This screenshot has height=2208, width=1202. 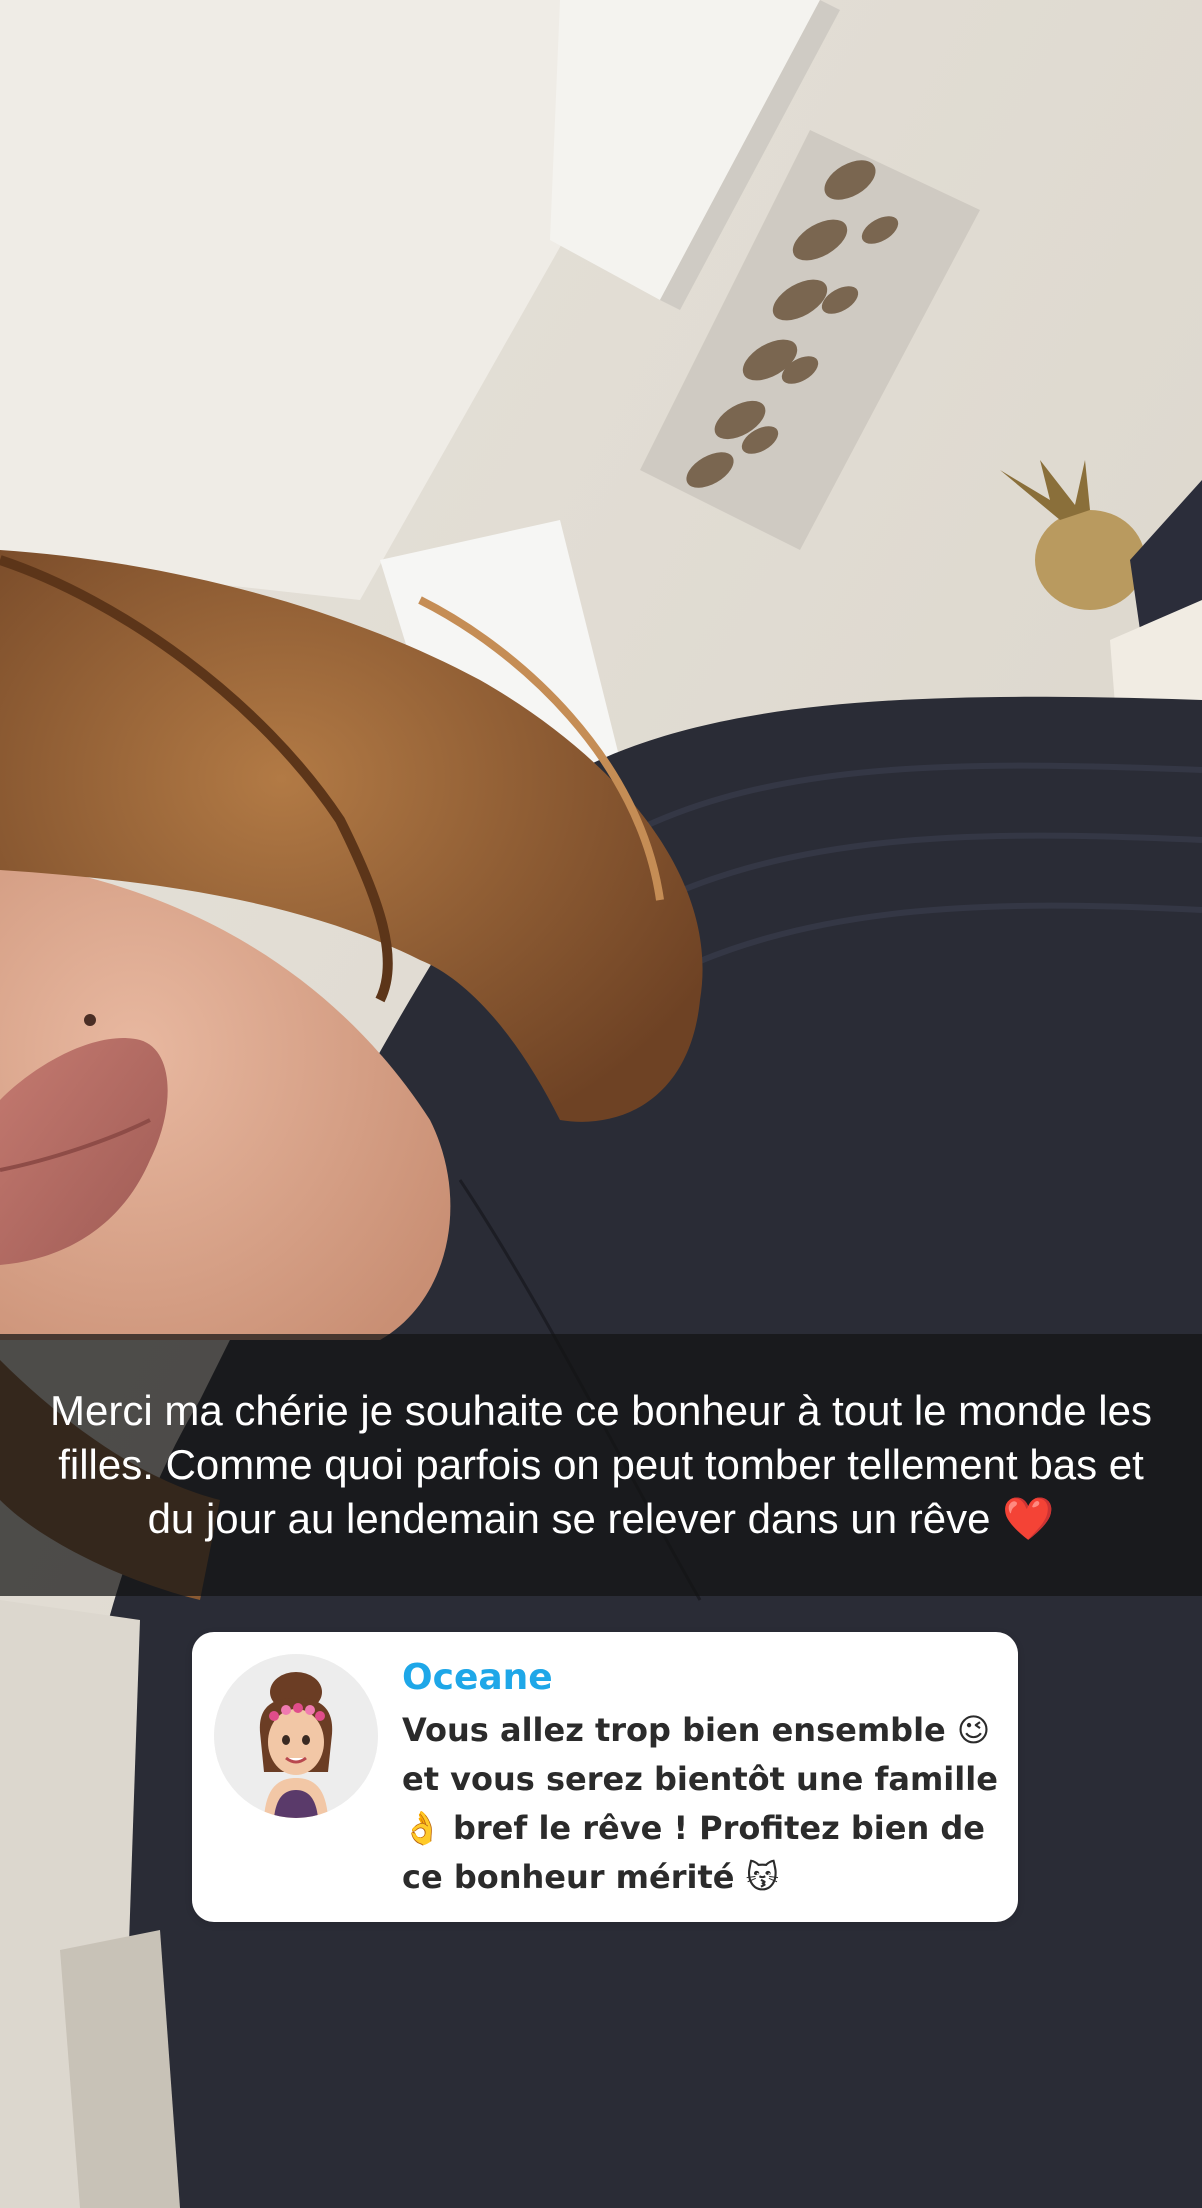 What do you see at coordinates (477, 1677) in the screenshot?
I see `reply-author-name: Oceane` at bounding box center [477, 1677].